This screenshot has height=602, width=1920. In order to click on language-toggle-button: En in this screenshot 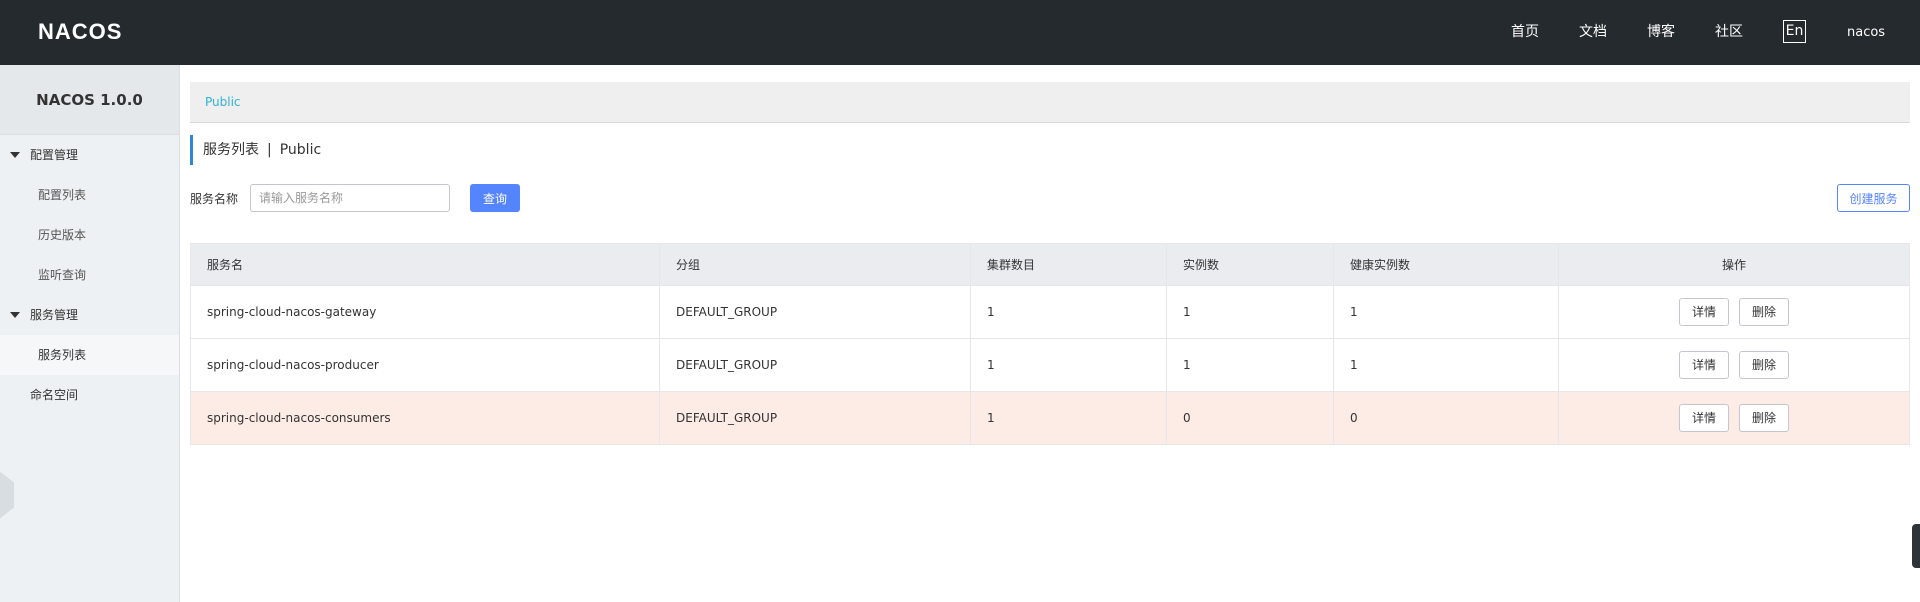, I will do `click(1794, 31)`.